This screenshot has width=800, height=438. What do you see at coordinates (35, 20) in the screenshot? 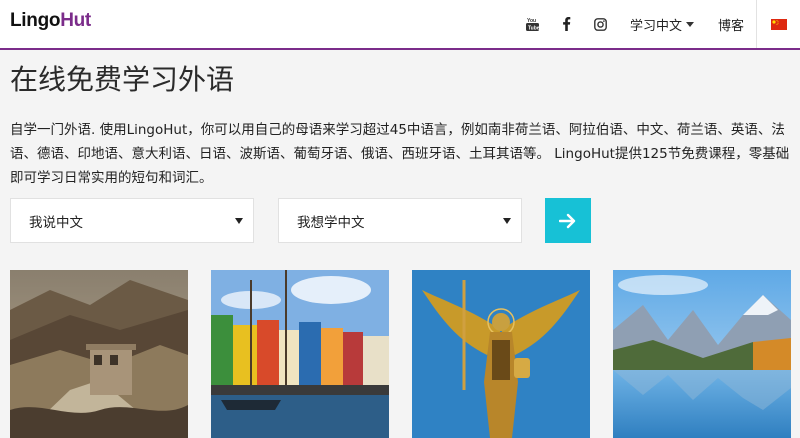
I see `logo-text-lingo: Lingo` at bounding box center [35, 20].